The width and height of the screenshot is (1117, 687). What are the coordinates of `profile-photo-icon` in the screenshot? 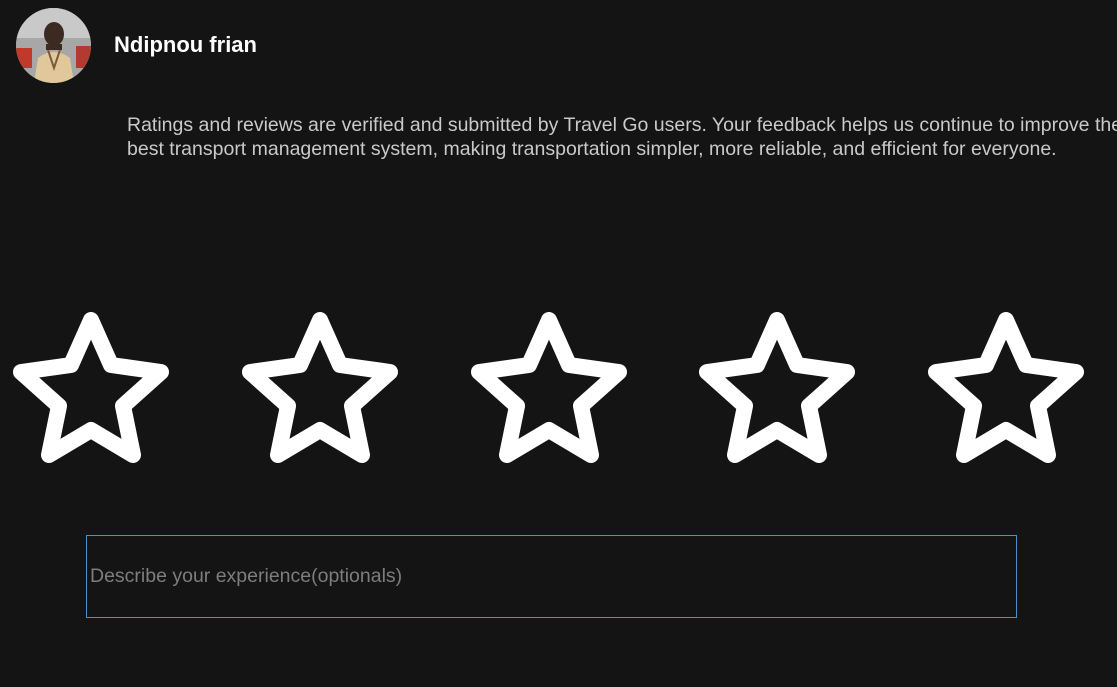 It's located at (53, 45).